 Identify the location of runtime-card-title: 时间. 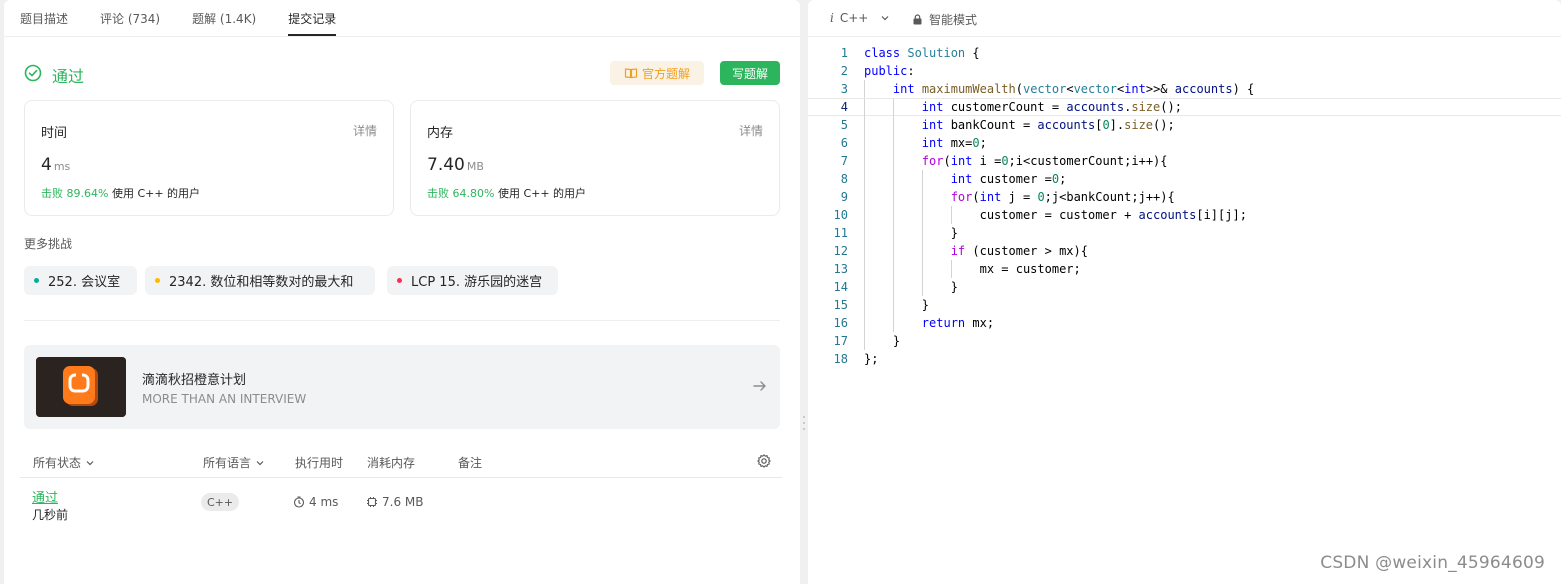
(54, 133).